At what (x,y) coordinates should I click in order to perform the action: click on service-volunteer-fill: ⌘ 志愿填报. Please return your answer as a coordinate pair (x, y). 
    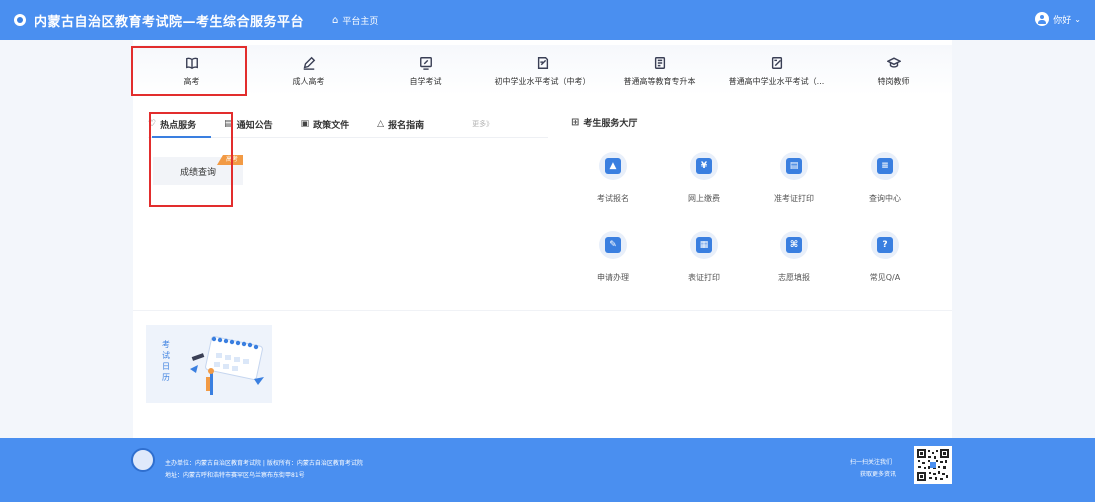
    Looking at the image, I should click on (794, 257).